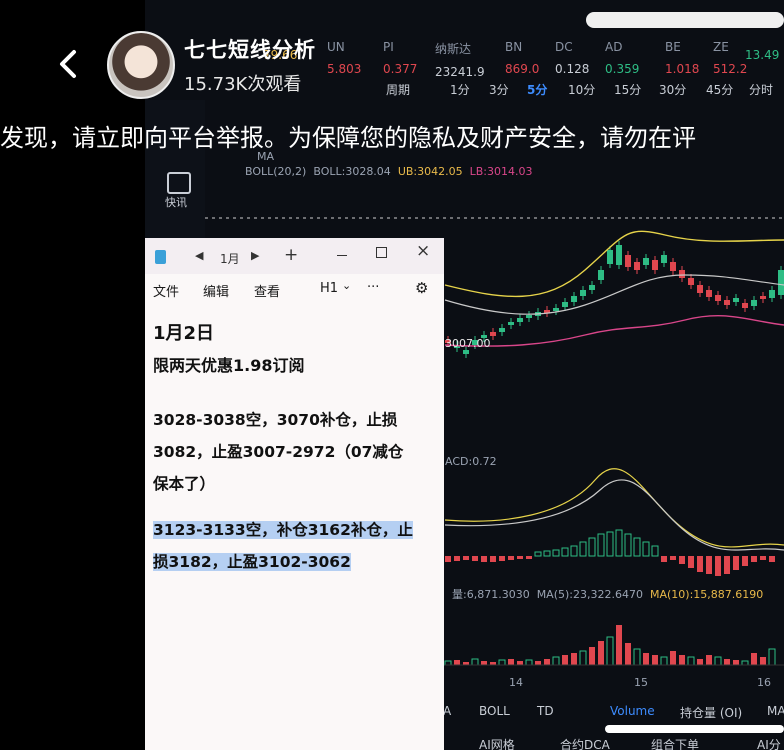 The width and height of the screenshot is (784, 750). What do you see at coordinates (641, 682) in the screenshot?
I see `axis-date-label: 15` at bounding box center [641, 682].